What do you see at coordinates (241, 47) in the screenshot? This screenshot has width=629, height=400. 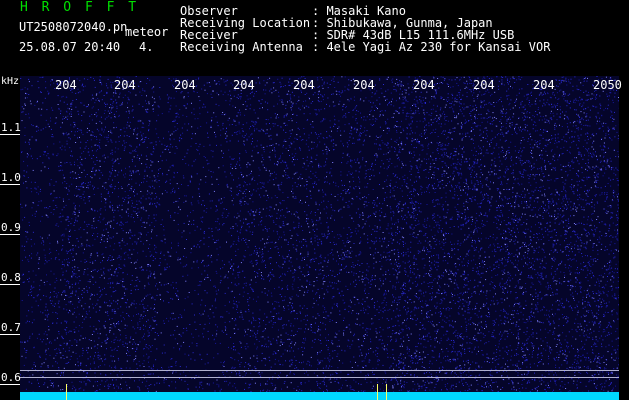 I see `antenna-label: Receiving Antenna` at bounding box center [241, 47].